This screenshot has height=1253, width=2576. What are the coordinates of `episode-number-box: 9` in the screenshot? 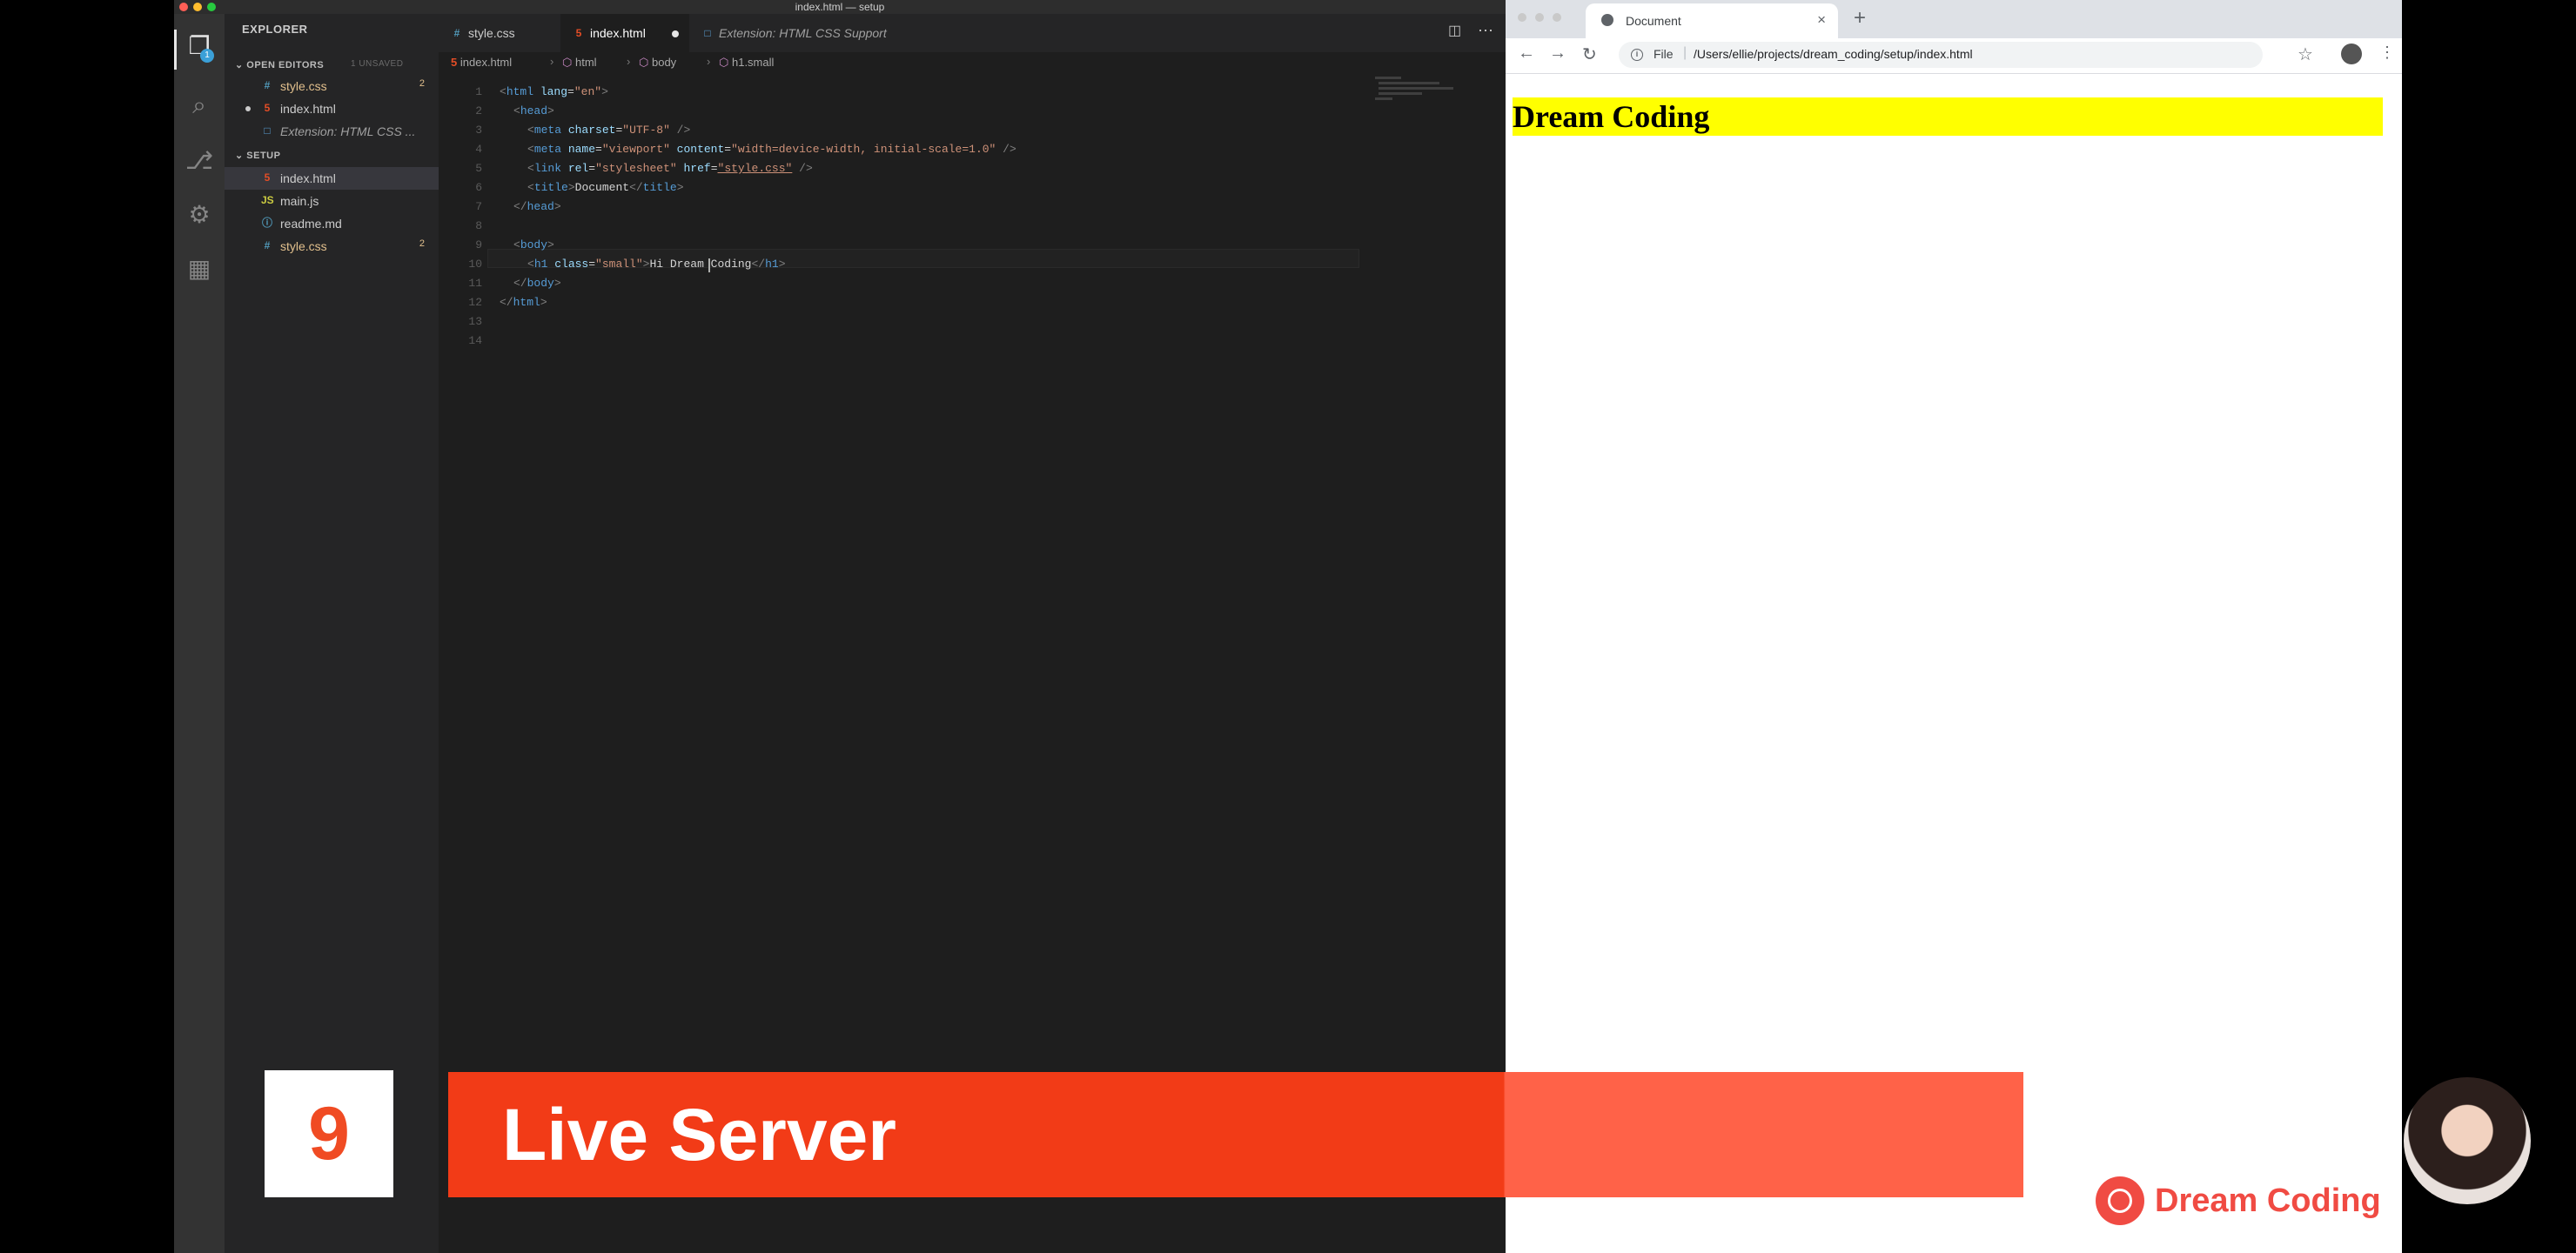 It's located at (329, 1133).